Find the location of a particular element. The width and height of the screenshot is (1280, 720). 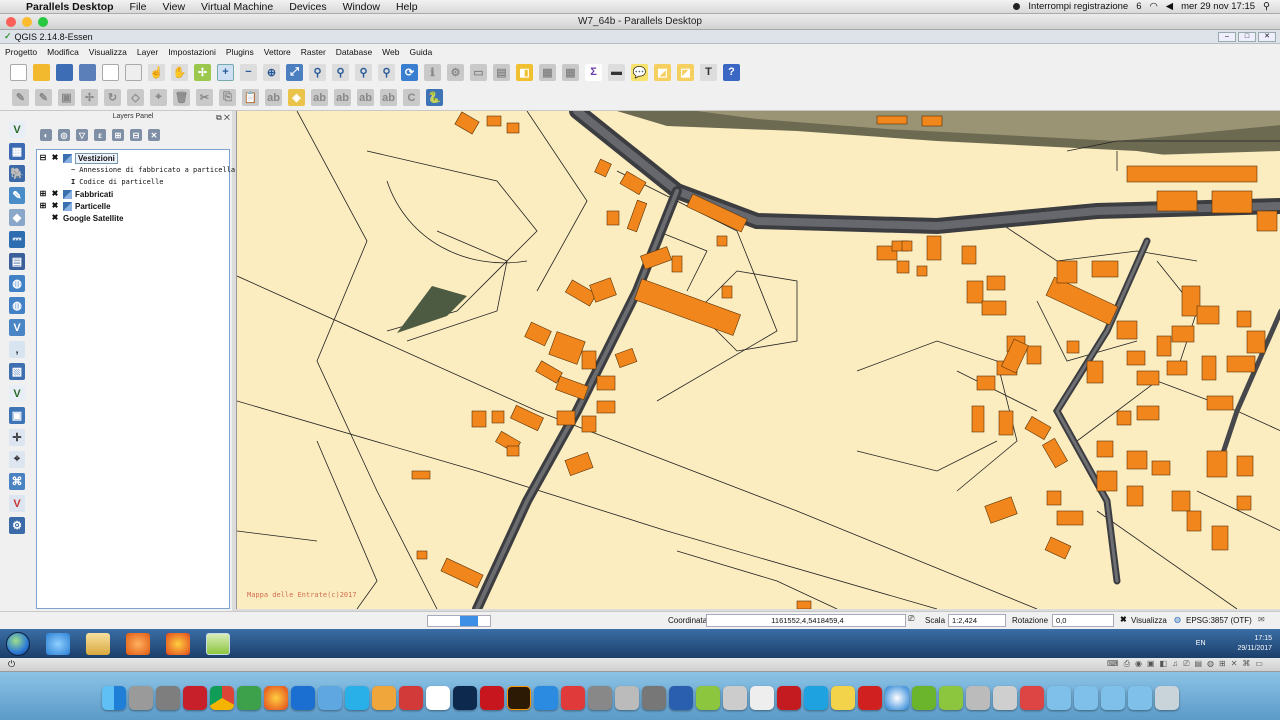

mac-menu-file: File is located at coordinates (138, 7).